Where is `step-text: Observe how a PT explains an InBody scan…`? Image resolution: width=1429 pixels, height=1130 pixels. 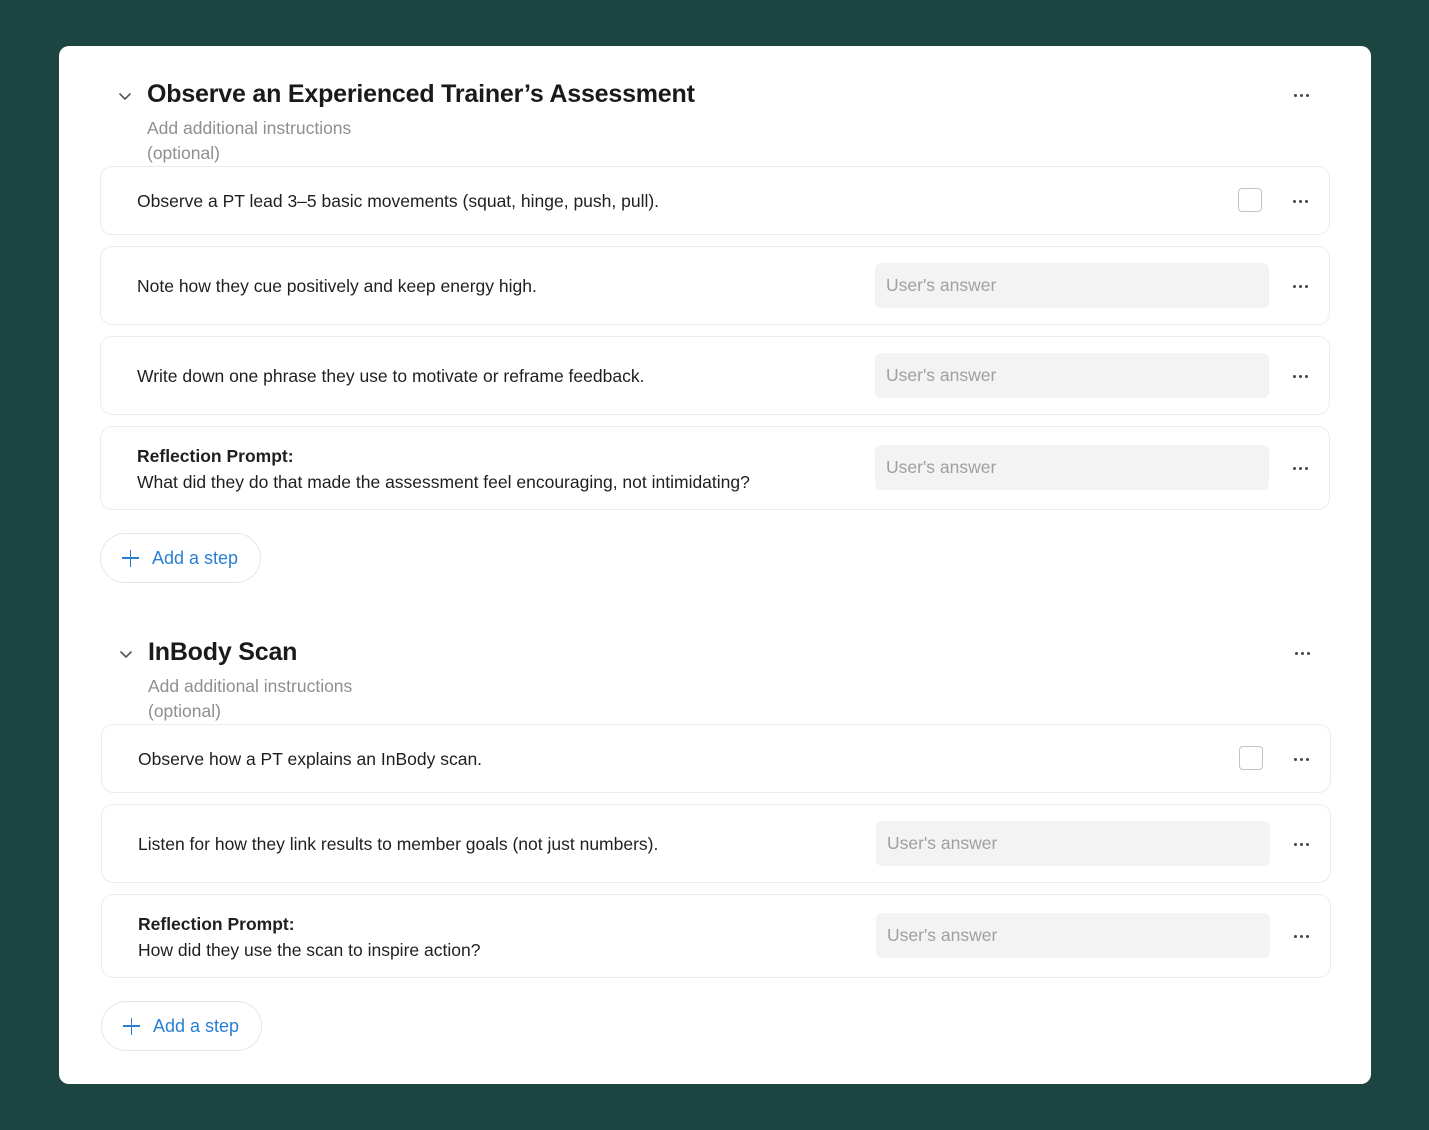 step-text: Observe how a PT explains an InBody scan… is located at coordinates (310, 759).